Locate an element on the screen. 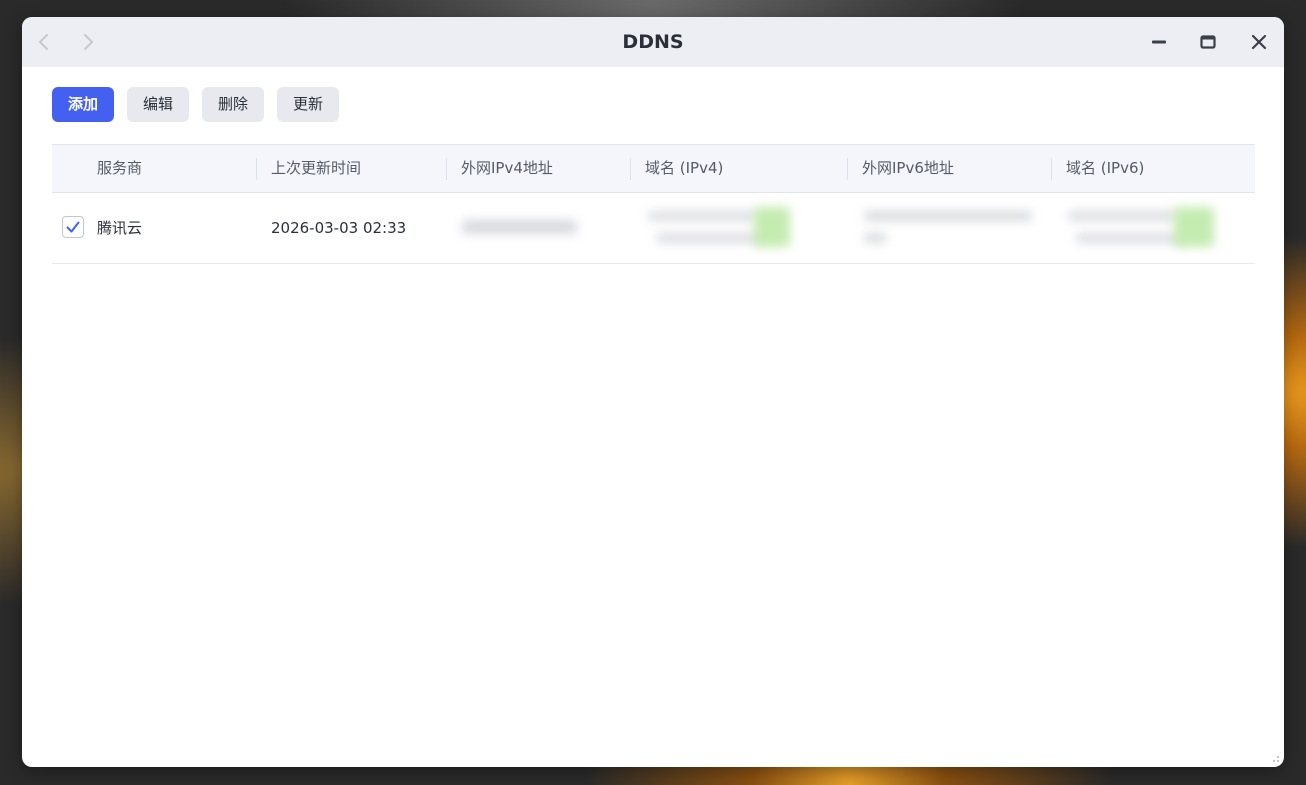  delete-button: 删除 is located at coordinates (233, 104).